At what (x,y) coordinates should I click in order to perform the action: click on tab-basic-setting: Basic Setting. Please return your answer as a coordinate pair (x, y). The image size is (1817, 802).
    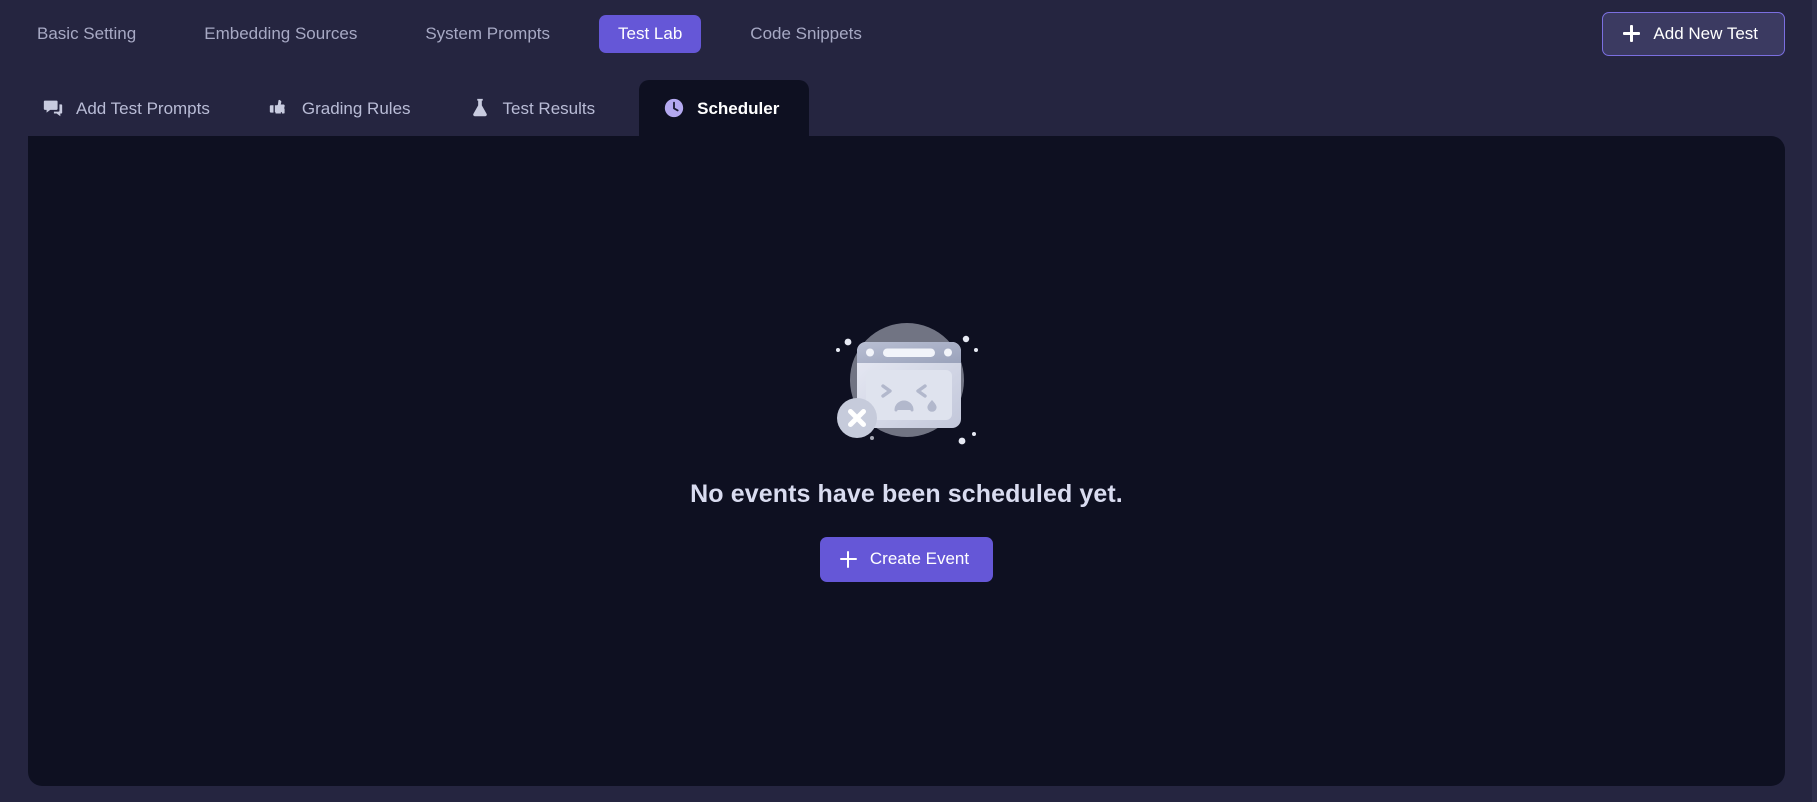
    Looking at the image, I should click on (86, 34).